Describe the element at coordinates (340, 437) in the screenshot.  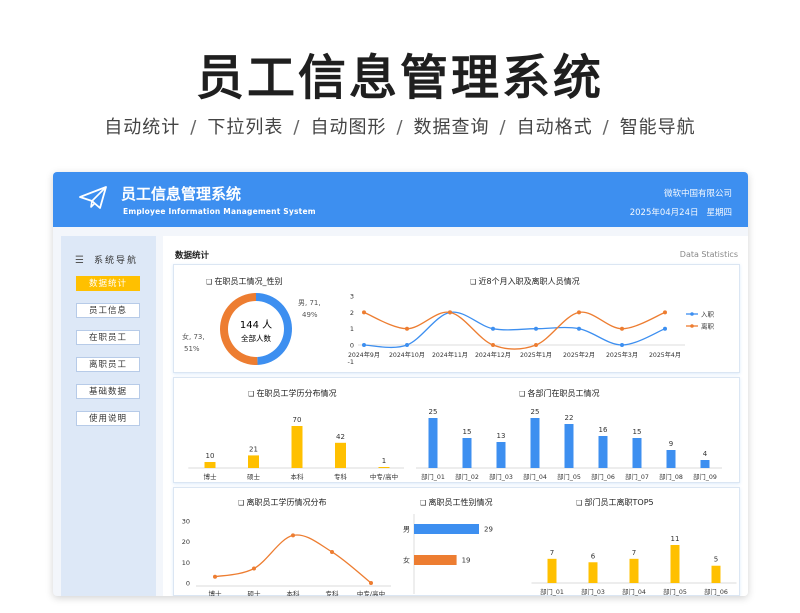
I see `data-label: 42` at that location.